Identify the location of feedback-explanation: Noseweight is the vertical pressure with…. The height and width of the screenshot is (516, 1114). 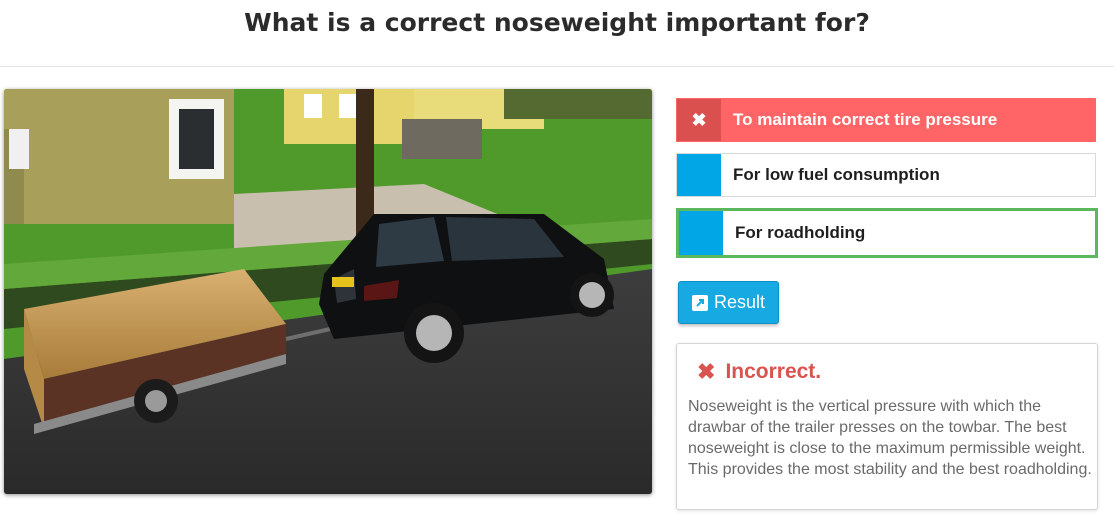
(890, 438).